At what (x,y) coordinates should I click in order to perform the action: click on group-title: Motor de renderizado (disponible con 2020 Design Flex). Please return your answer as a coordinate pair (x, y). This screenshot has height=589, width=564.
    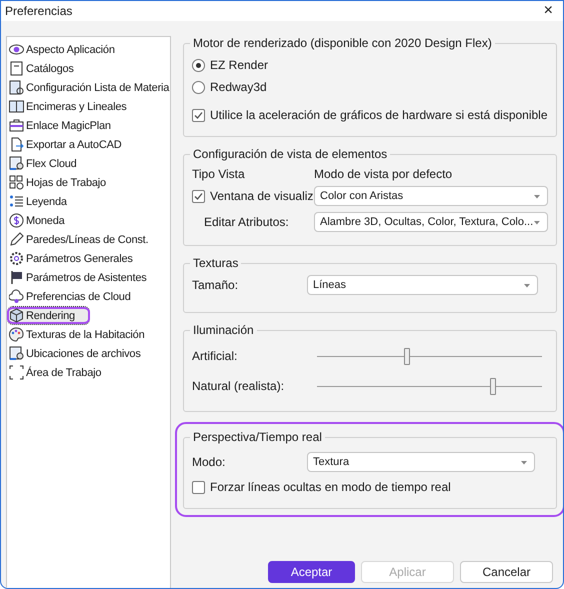
    Looking at the image, I should click on (342, 43).